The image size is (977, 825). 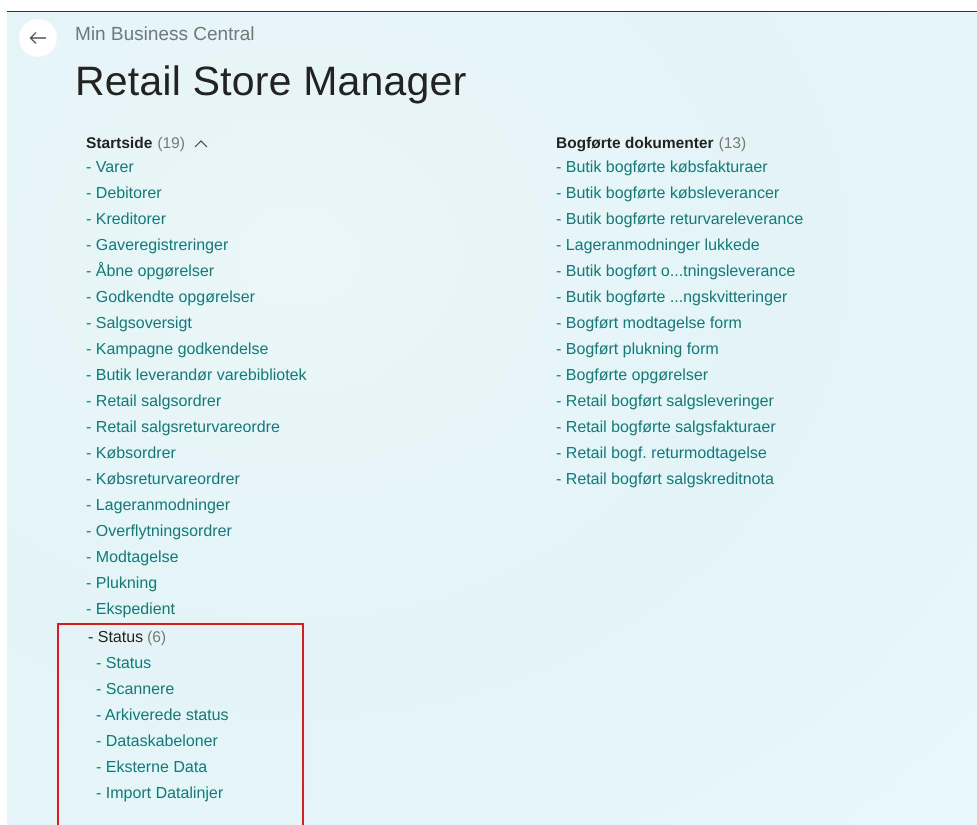 I want to click on page-title: Retail Store Manager, so click(x=270, y=81).